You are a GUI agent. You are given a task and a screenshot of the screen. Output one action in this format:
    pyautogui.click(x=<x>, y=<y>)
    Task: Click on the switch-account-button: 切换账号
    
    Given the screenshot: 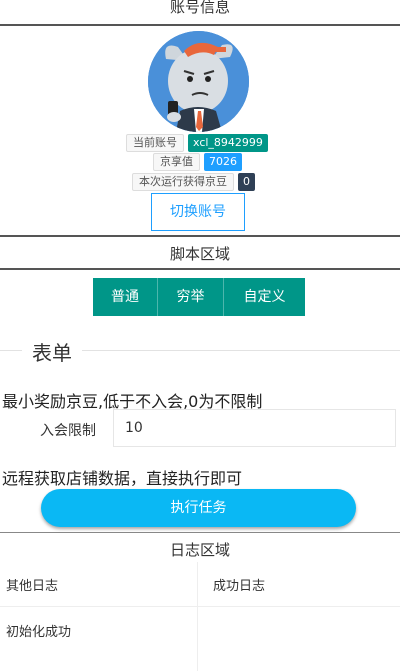 What is the action you would take?
    pyautogui.click(x=198, y=212)
    